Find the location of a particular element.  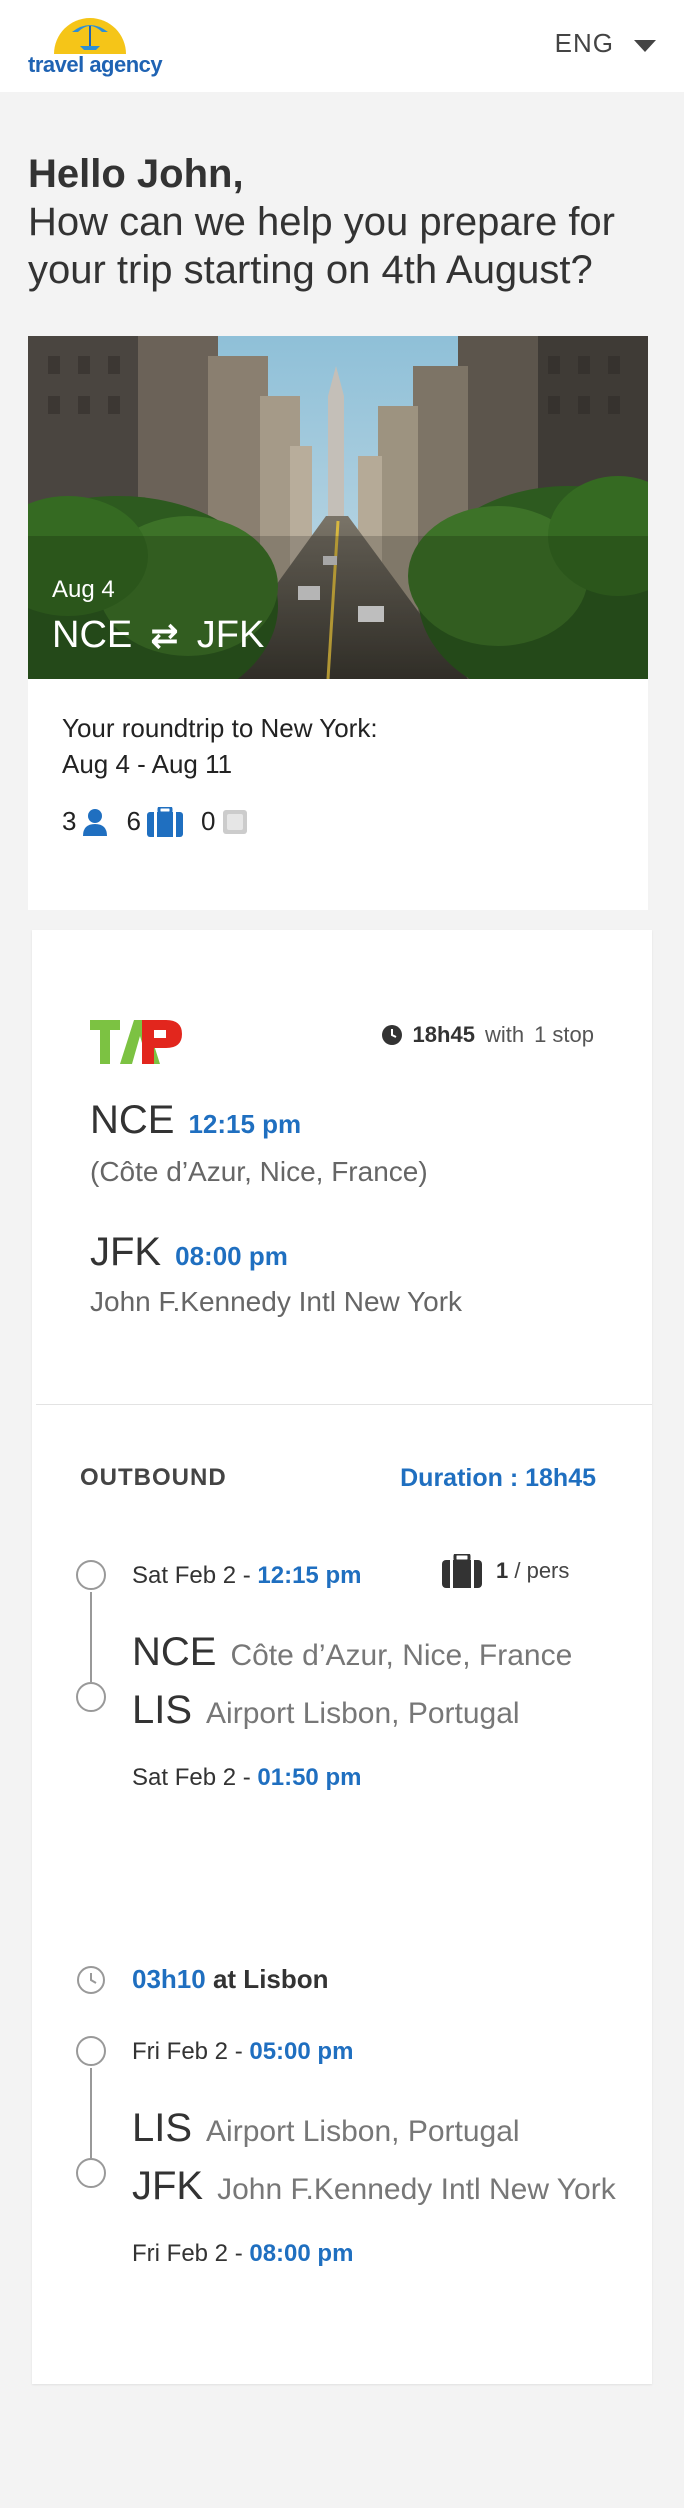

leg1-arr-time: 01:50 pm is located at coordinates (309, 1777).